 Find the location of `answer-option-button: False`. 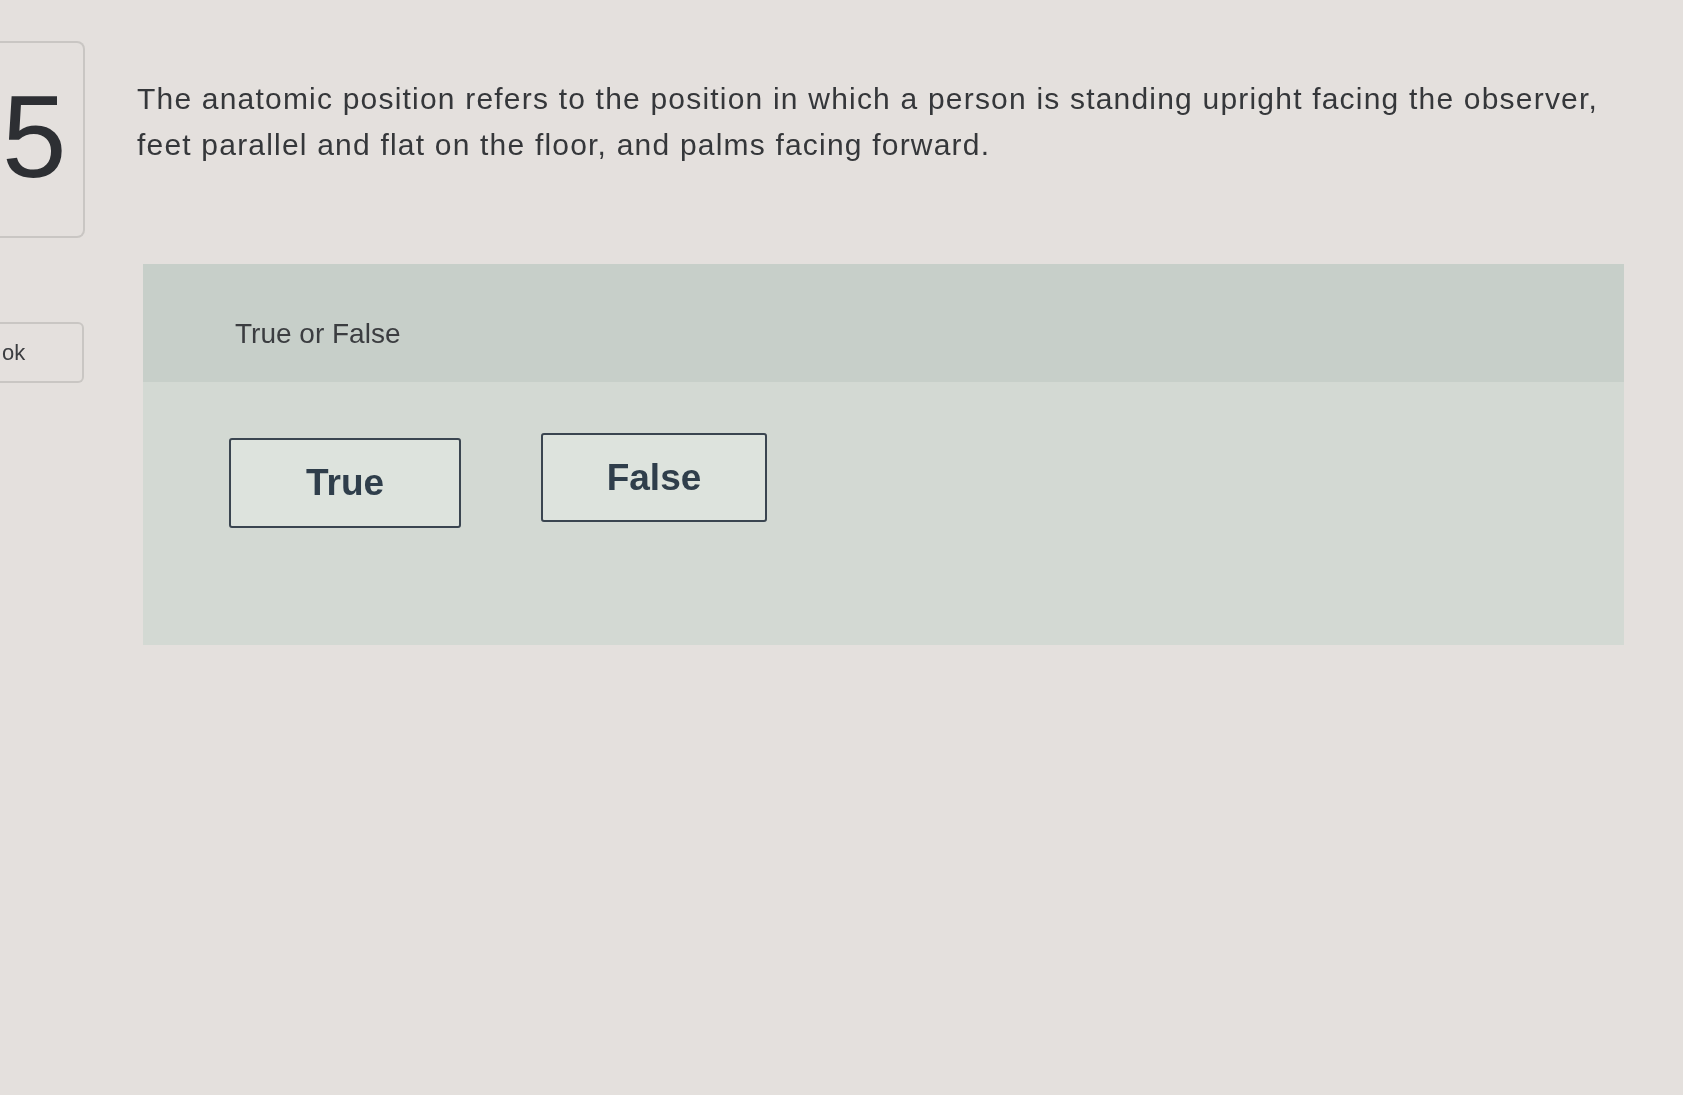

answer-option-button: False is located at coordinates (654, 477).